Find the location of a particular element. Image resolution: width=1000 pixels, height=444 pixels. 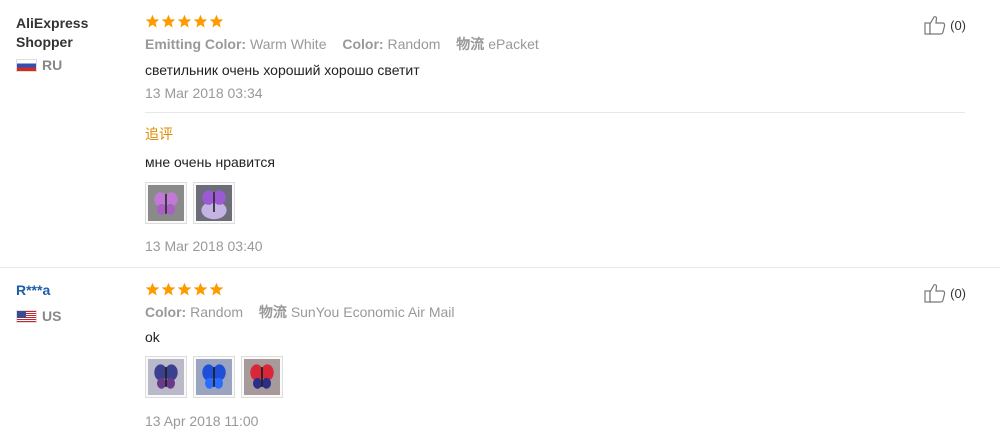

reviewer-country: US is located at coordinates (71, 316).